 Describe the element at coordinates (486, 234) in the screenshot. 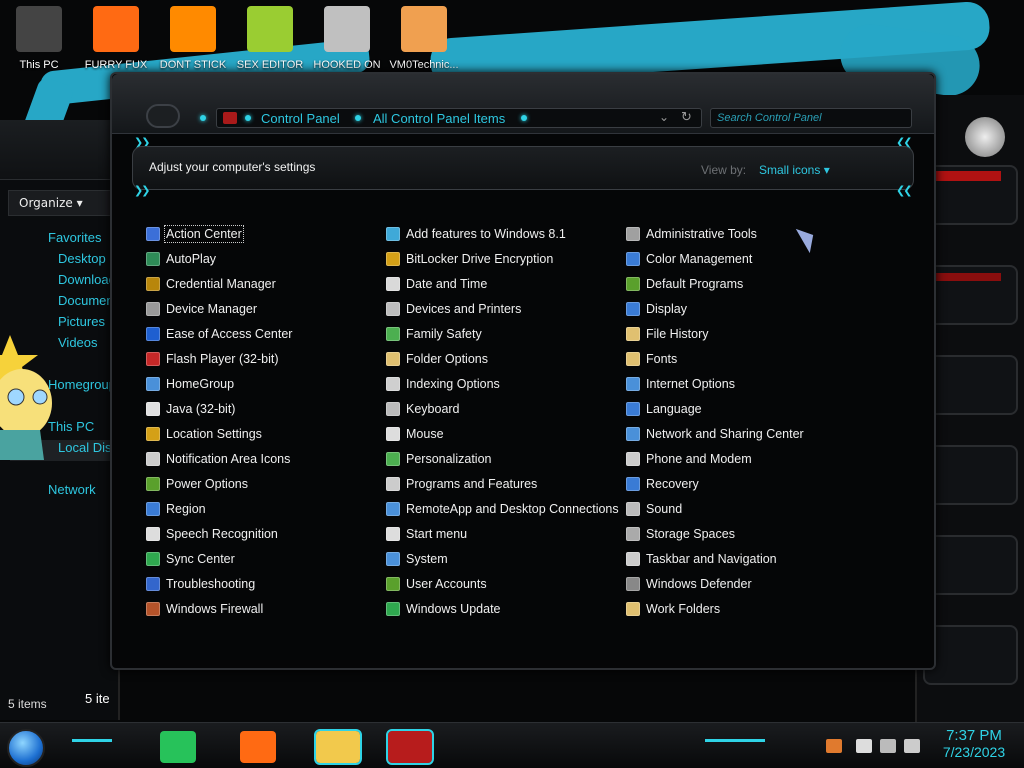

I see `control-panel-item-label: Add features to Windows 8.1` at that location.